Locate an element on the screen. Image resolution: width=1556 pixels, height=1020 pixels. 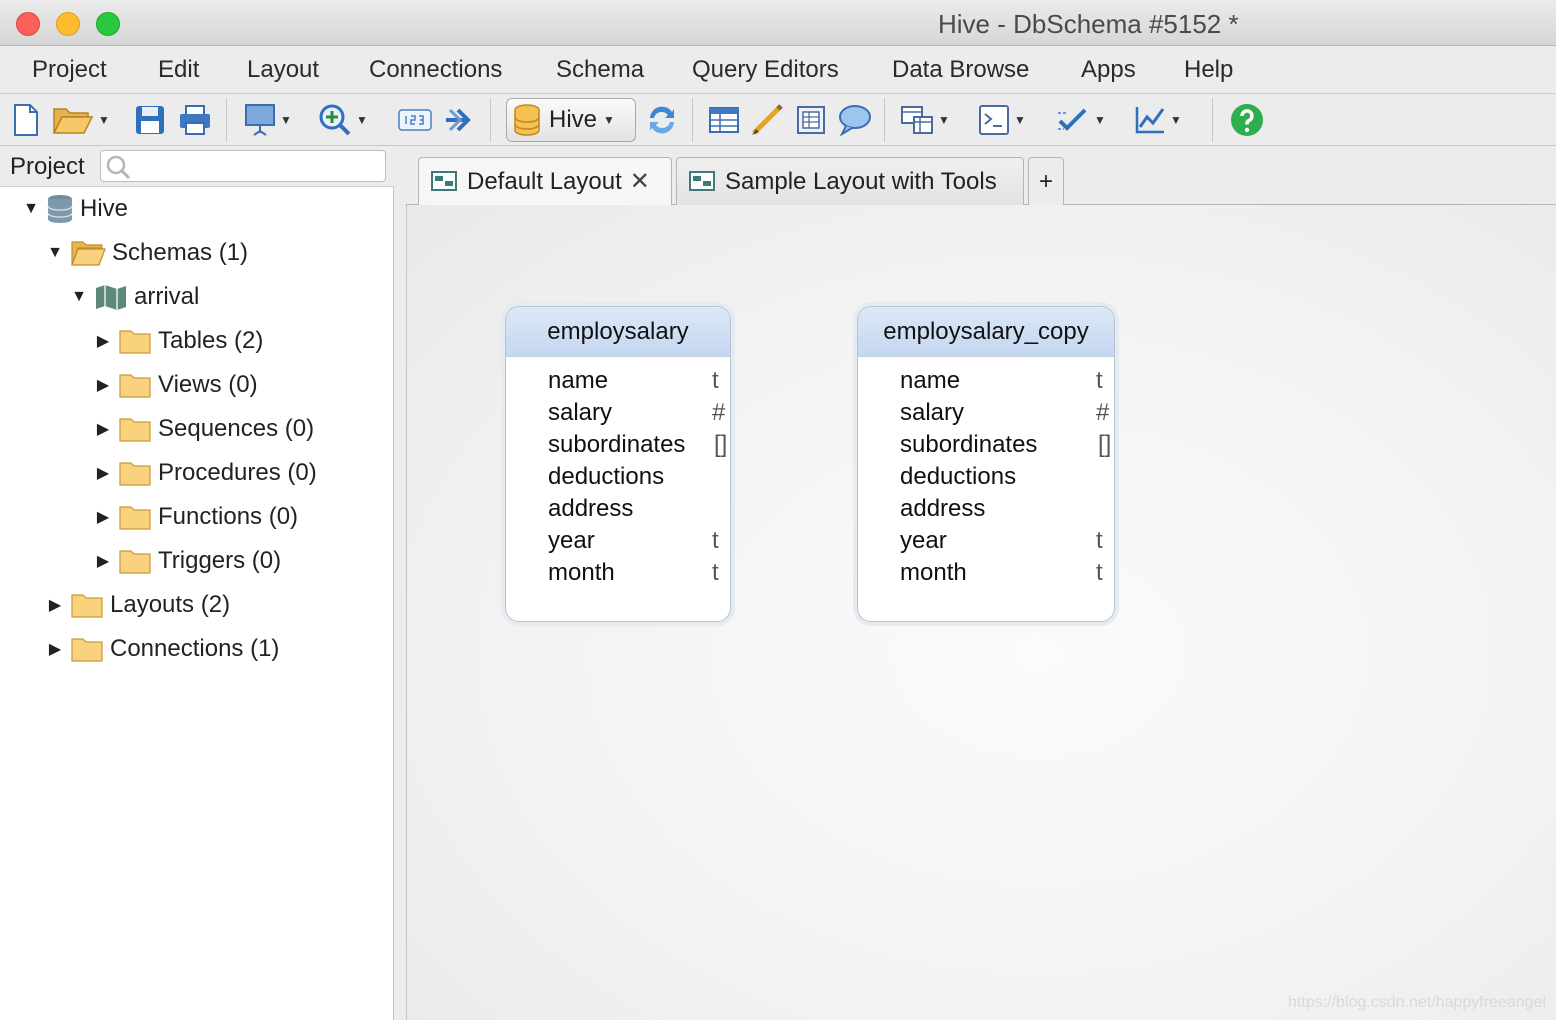
print-button is located at coordinates (195, 120).